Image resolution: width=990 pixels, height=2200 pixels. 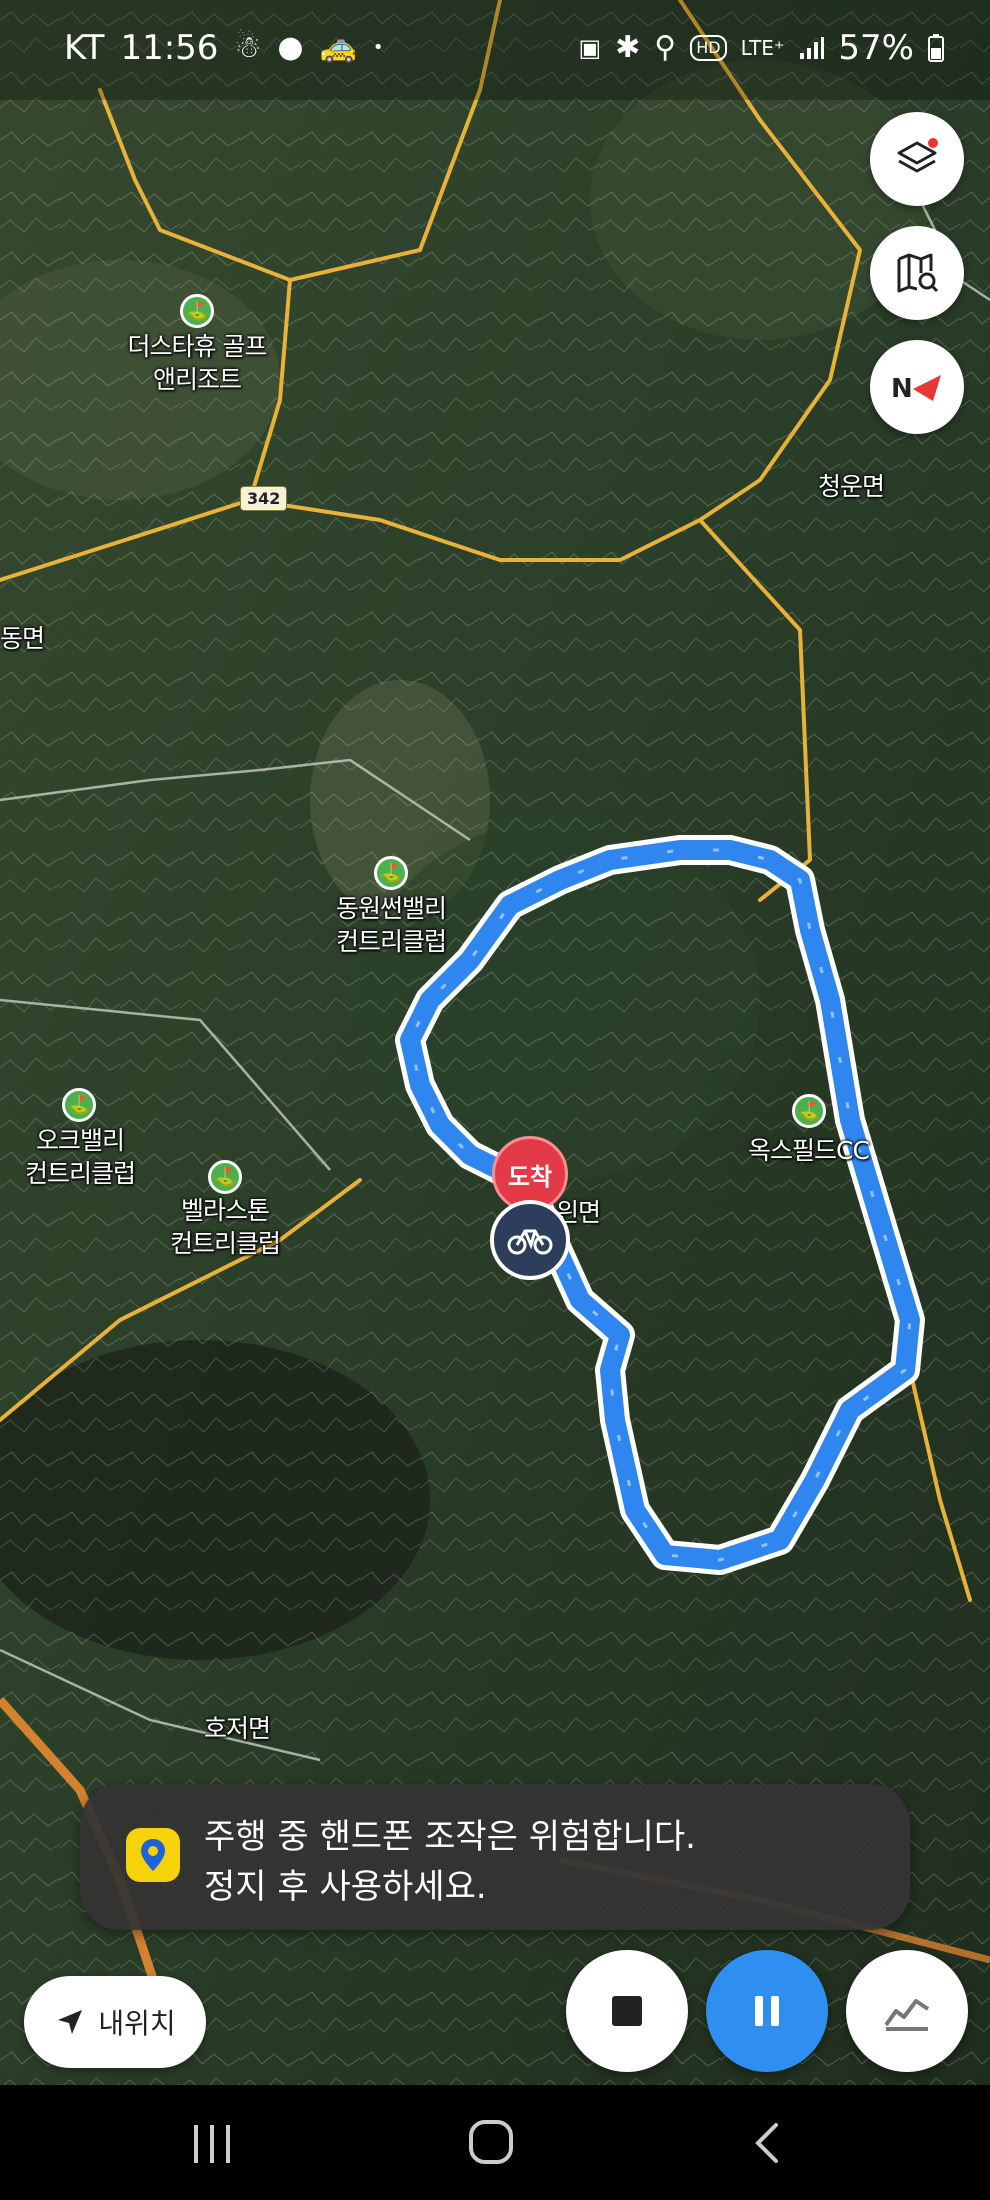 I want to click on stop-button, so click(x=627, y=2011).